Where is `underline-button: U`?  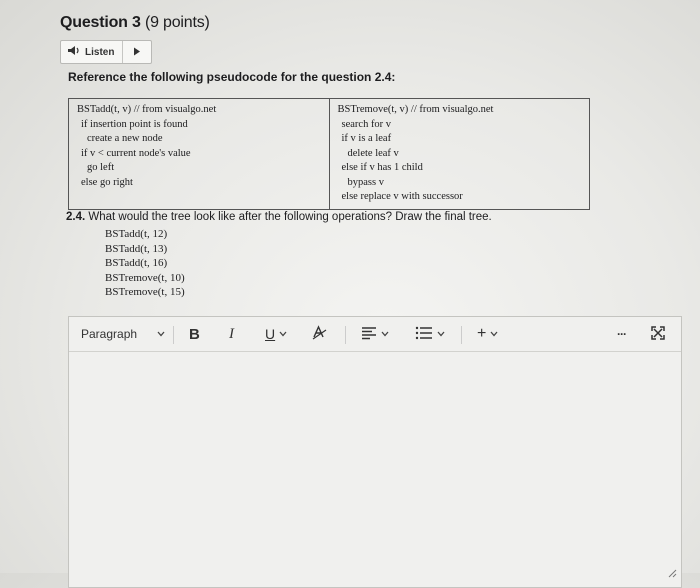
underline-button: U is located at coordinates (276, 334).